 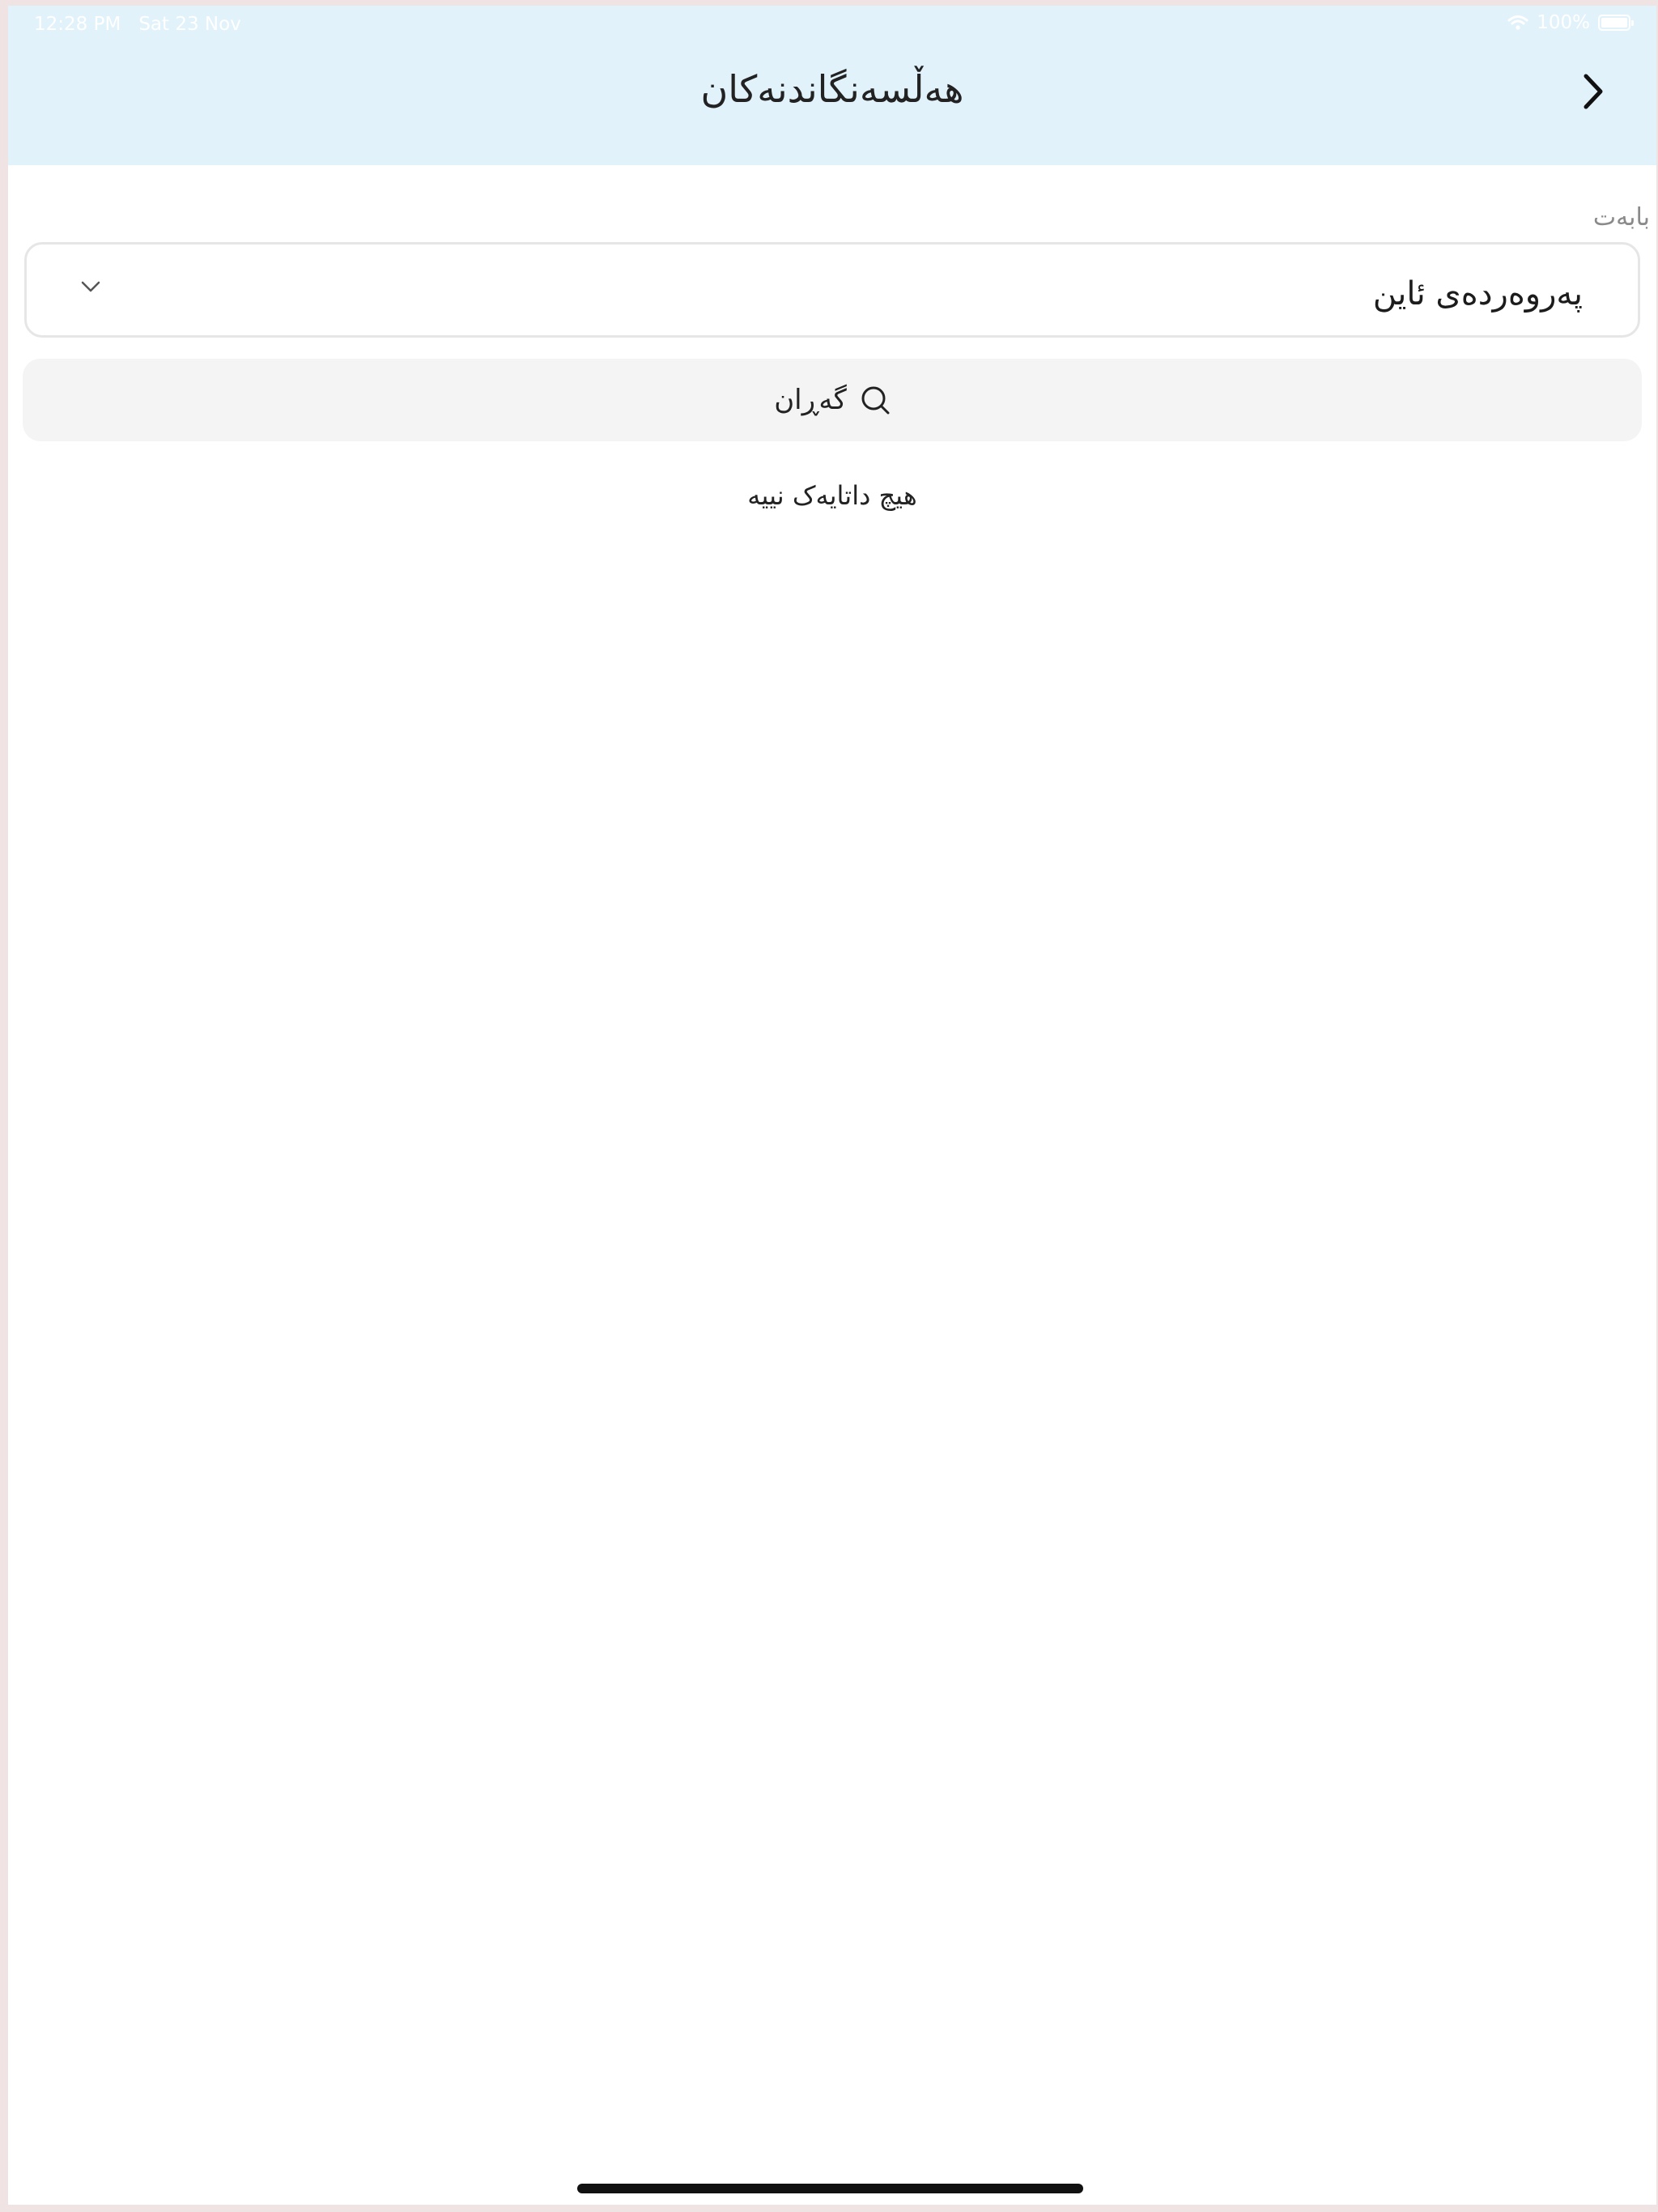 I want to click on header-bar: 12:28 PM Sat 23 Nov 100% هەڵسەنگاندنەکان, so click(x=832, y=86).